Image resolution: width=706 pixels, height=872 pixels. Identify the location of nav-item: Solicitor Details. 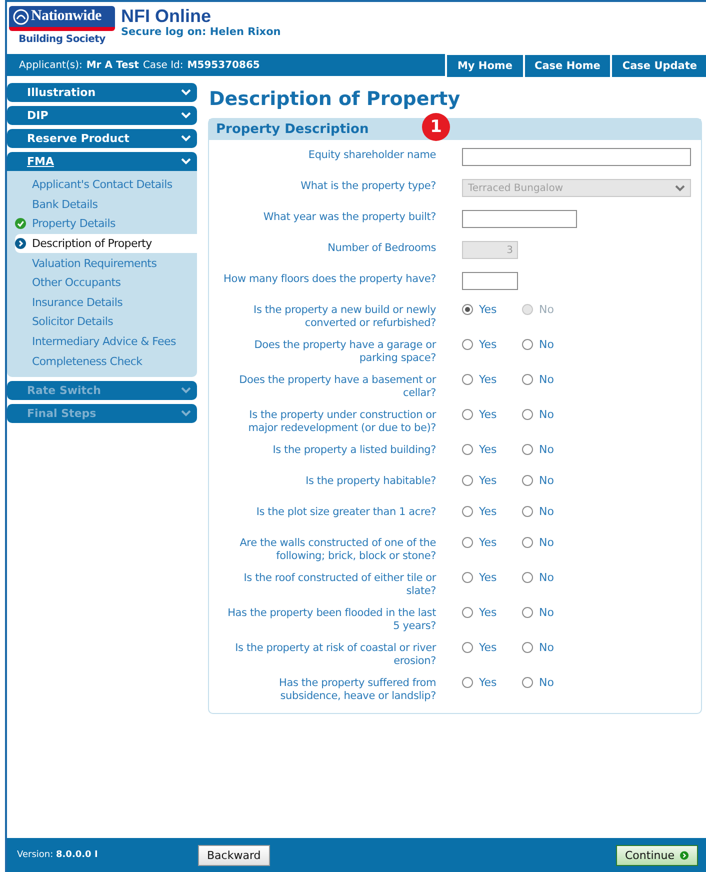
(102, 322).